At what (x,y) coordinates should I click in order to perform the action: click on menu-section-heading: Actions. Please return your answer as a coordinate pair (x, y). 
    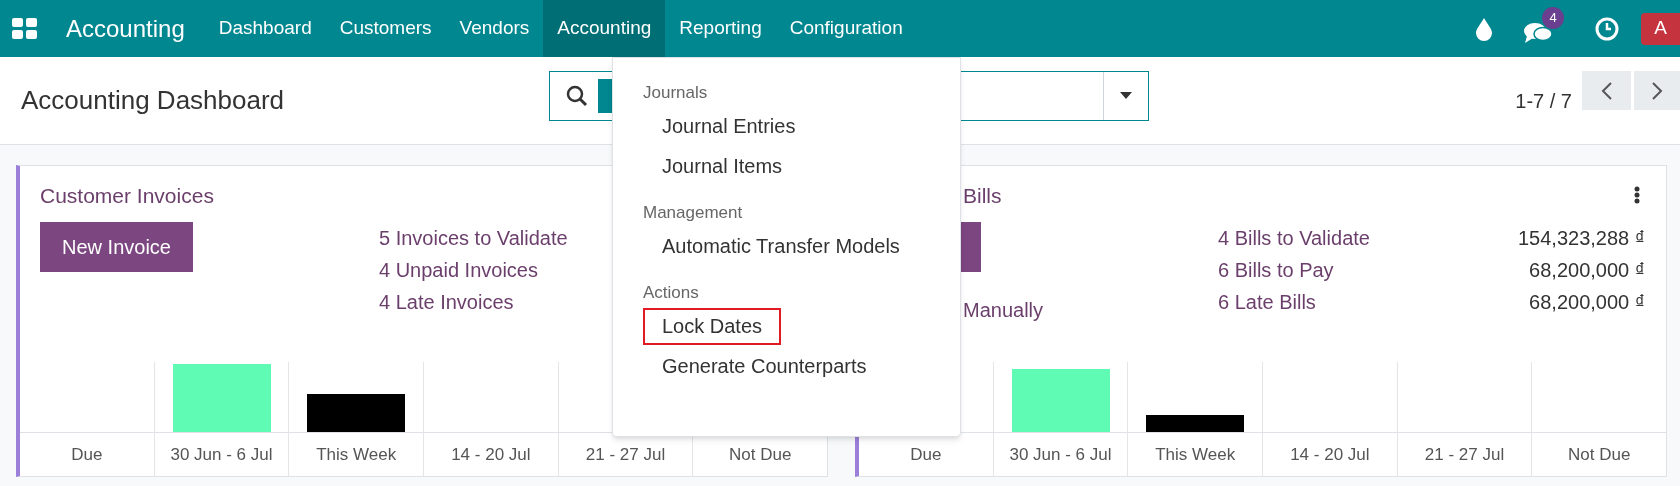
    Looking at the image, I should click on (671, 293).